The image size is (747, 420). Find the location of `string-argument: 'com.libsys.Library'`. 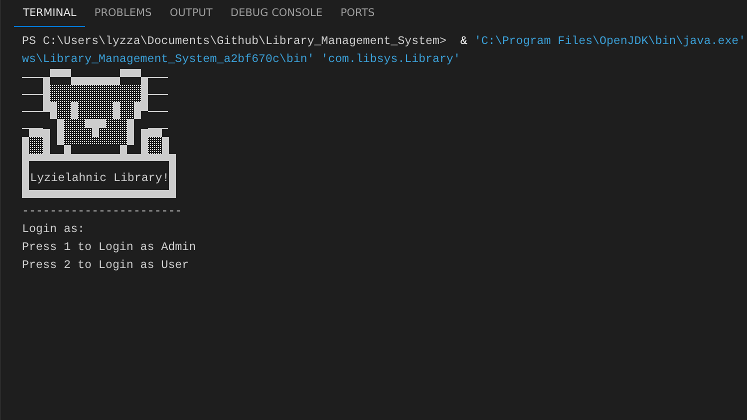

string-argument: 'com.libsys.Library' is located at coordinates (390, 59).